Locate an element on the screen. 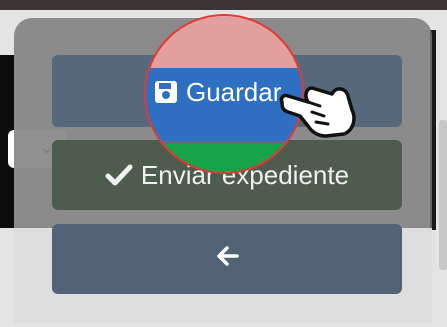 Image resolution: width=447 pixels, height=327 pixels. checkmark-icon is located at coordinates (119, 175).